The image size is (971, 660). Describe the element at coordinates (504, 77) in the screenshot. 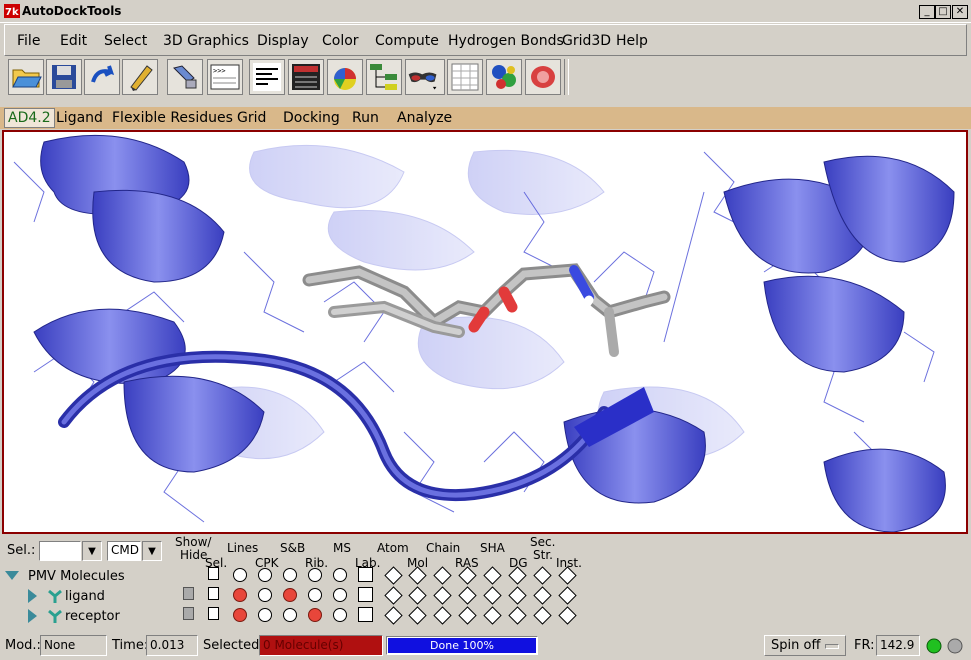

I see `molecule-icon` at that location.